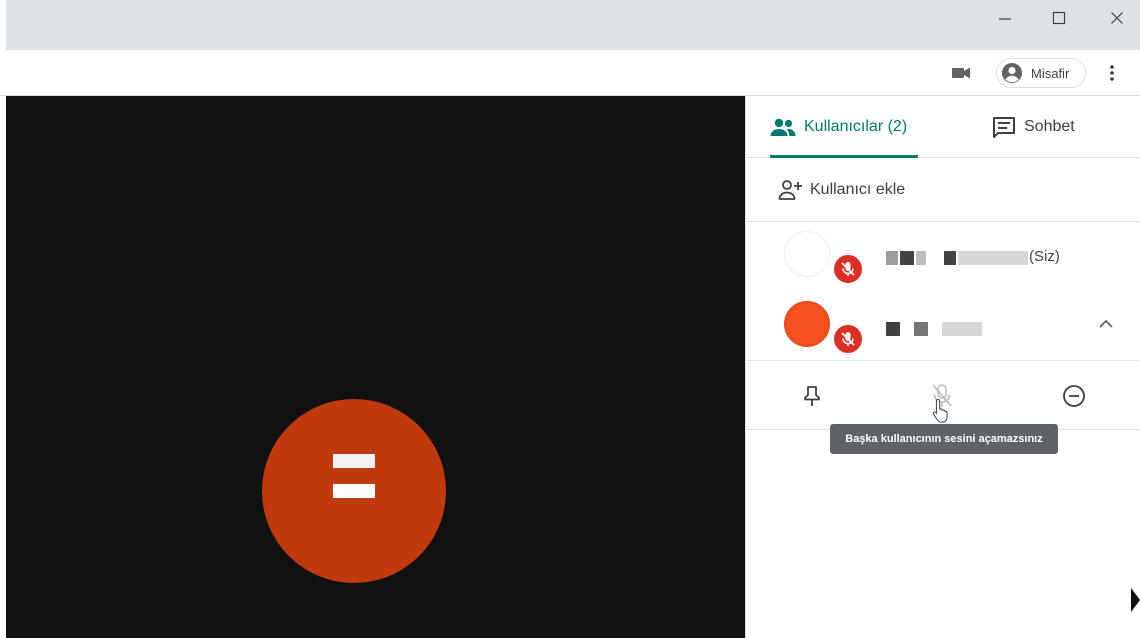  I want to click on minimize-button, so click(1005, 18).